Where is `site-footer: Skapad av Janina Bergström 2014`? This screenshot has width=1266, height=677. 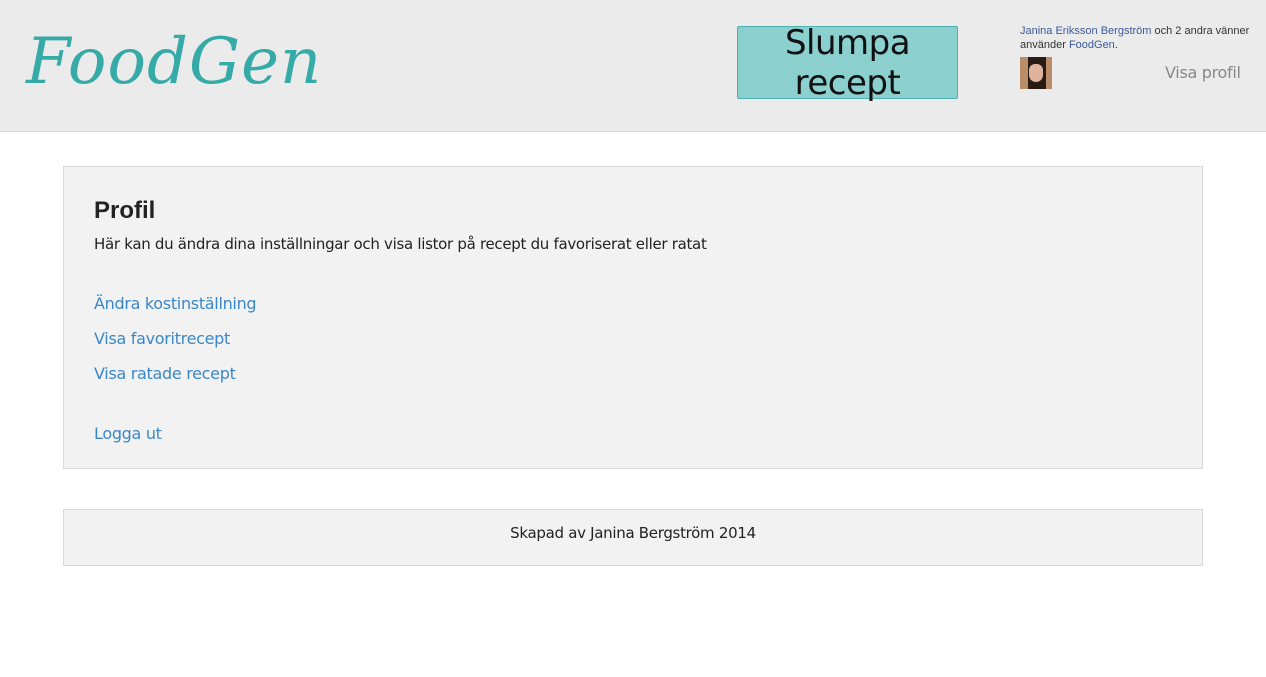 site-footer: Skapad av Janina Bergström 2014 is located at coordinates (633, 537).